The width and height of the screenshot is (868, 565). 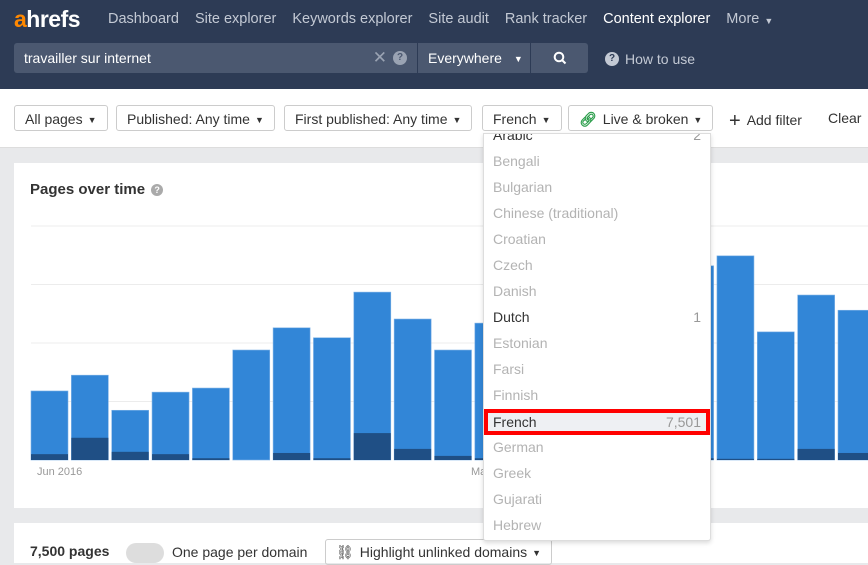 What do you see at coordinates (352, 19) in the screenshot?
I see `nav-item: Keywords explorer` at bounding box center [352, 19].